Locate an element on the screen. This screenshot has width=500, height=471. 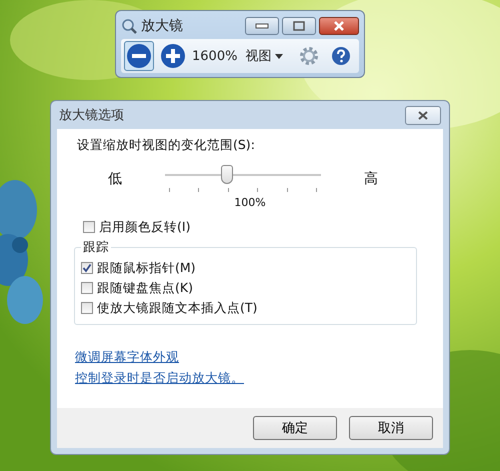
minimize-icon is located at coordinates (262, 26).